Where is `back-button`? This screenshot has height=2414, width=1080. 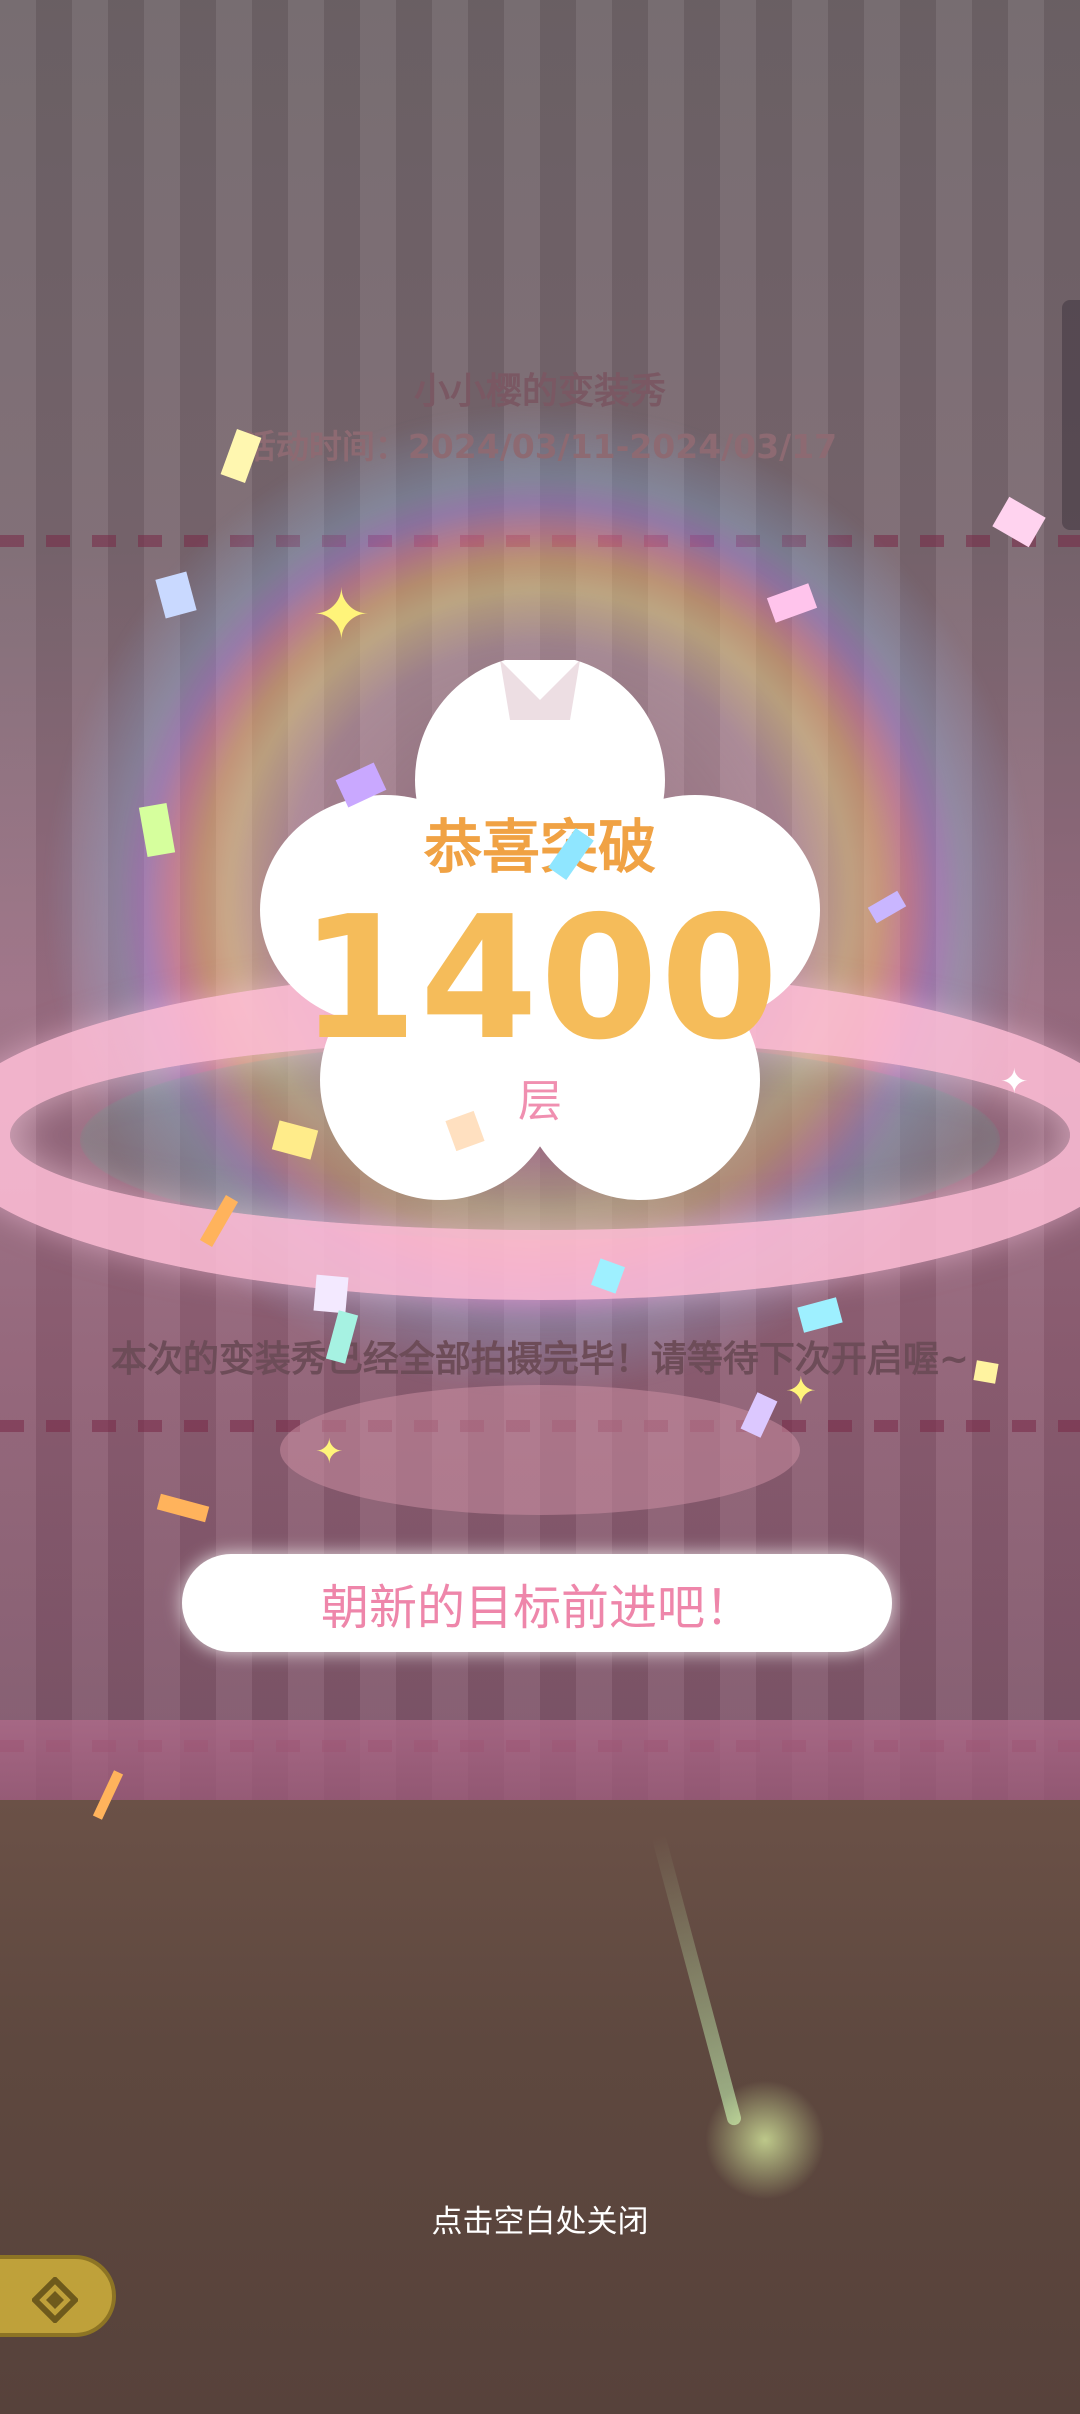
back-button is located at coordinates (58, 2296).